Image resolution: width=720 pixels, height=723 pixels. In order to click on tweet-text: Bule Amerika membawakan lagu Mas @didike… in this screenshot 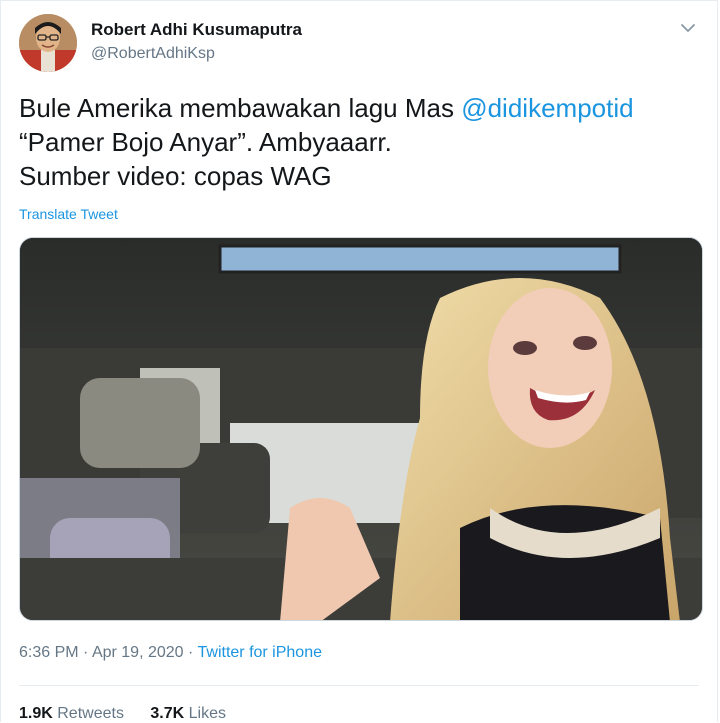, I will do `click(359, 142)`.